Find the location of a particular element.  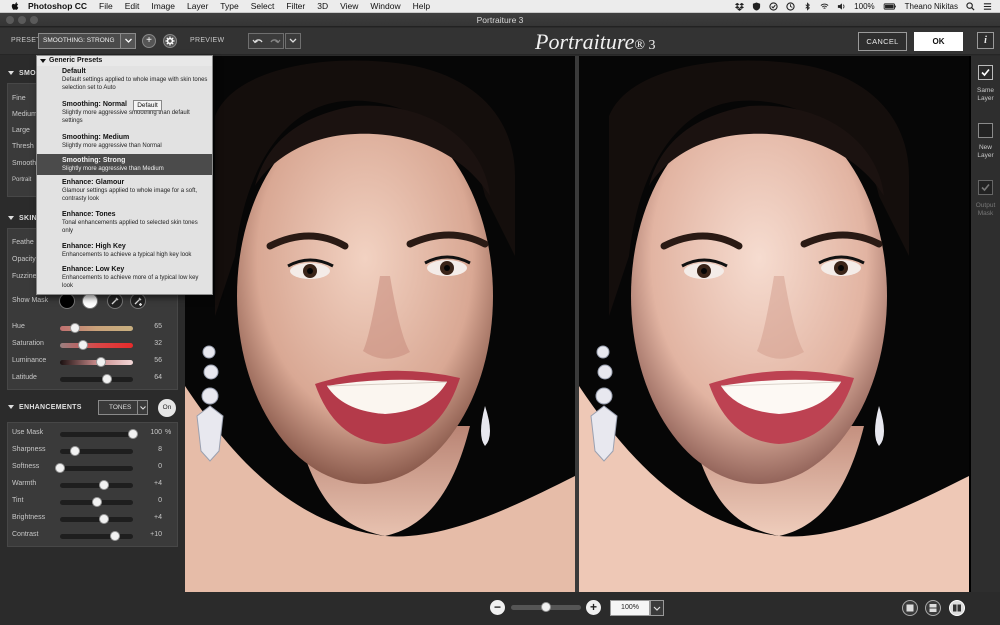

menu-3d: 3D is located at coordinates (322, 6).